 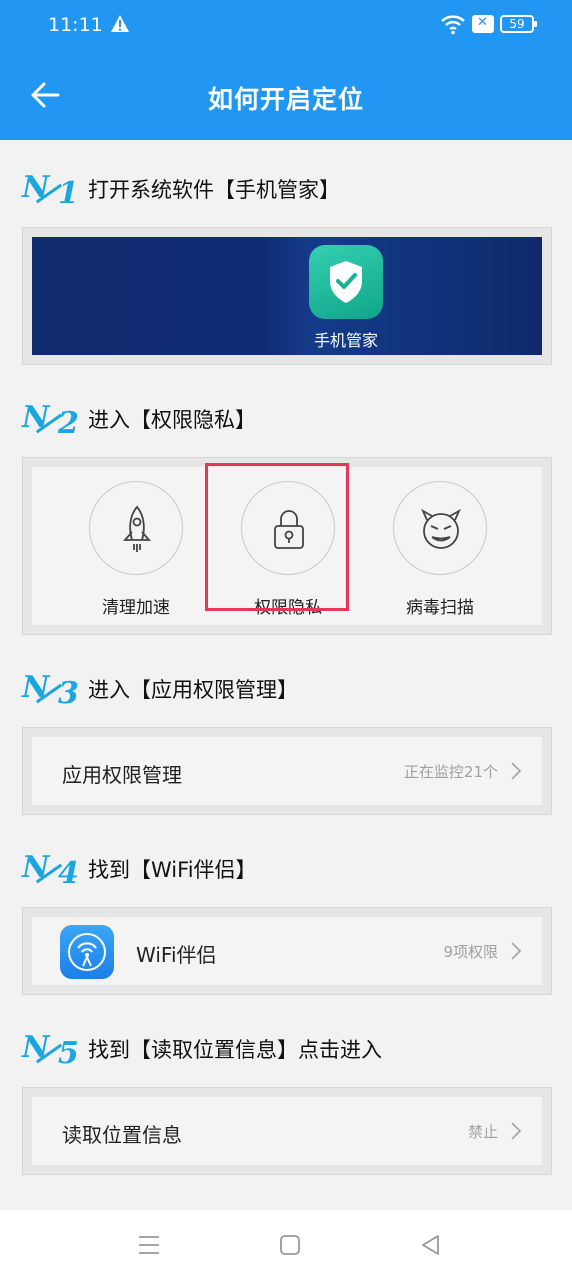 I want to click on row-label: WiFi伴侣, so click(x=176, y=955).